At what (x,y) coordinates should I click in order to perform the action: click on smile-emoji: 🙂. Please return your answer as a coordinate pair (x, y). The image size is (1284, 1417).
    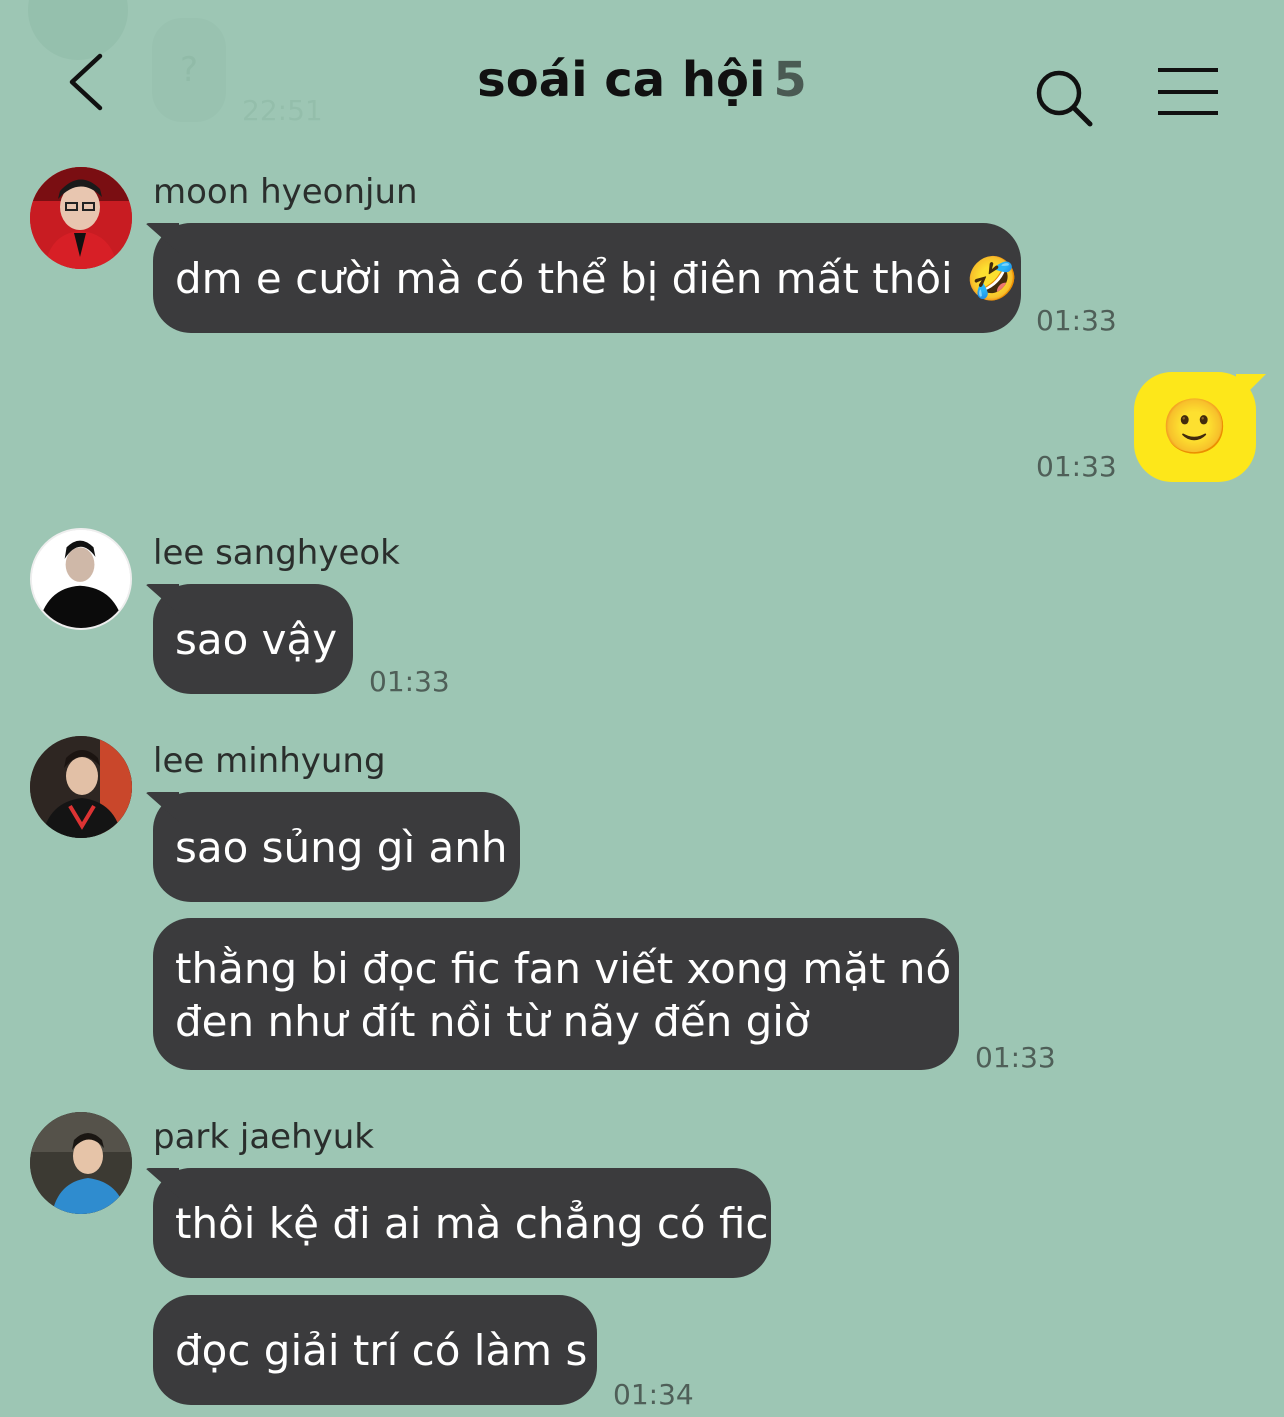
    Looking at the image, I should click on (1195, 426).